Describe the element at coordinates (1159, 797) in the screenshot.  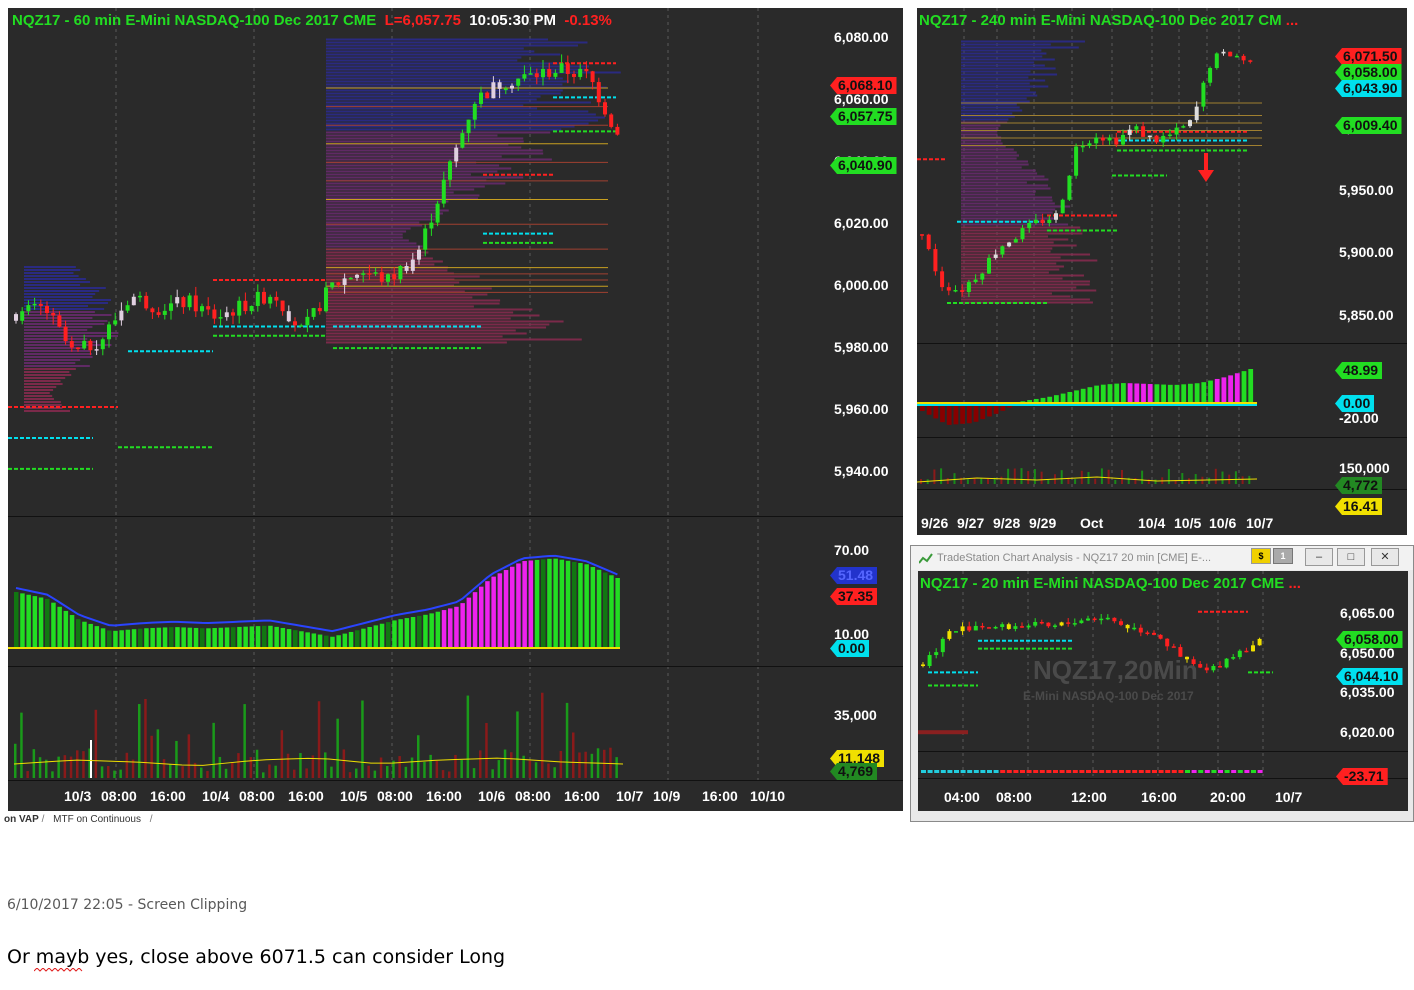
I see `time-axis-label: 16:00` at that location.